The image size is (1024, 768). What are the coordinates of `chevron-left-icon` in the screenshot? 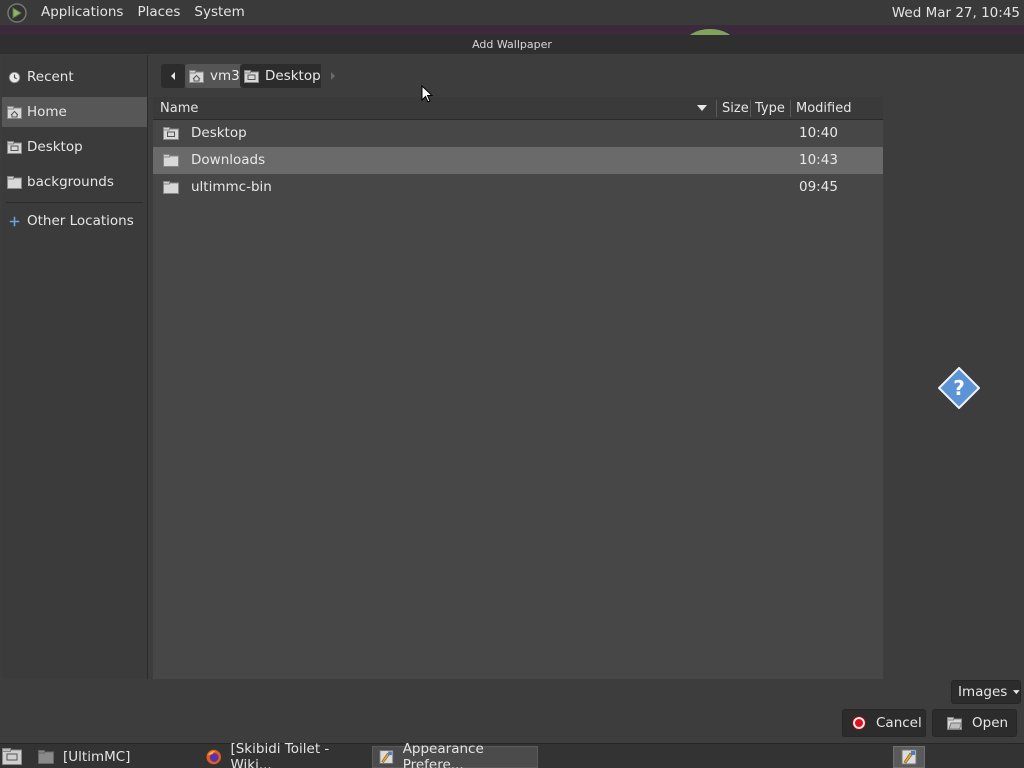 It's located at (173, 76).